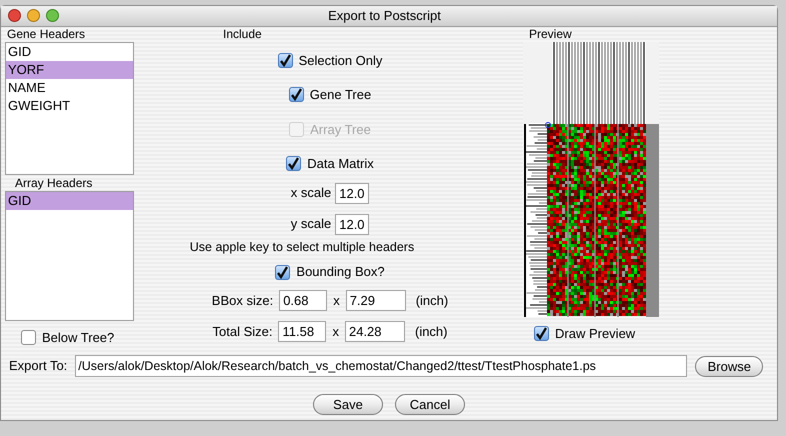 This screenshot has height=436, width=786. Describe the element at coordinates (430, 404) in the screenshot. I see `push-button: Cancel` at that location.